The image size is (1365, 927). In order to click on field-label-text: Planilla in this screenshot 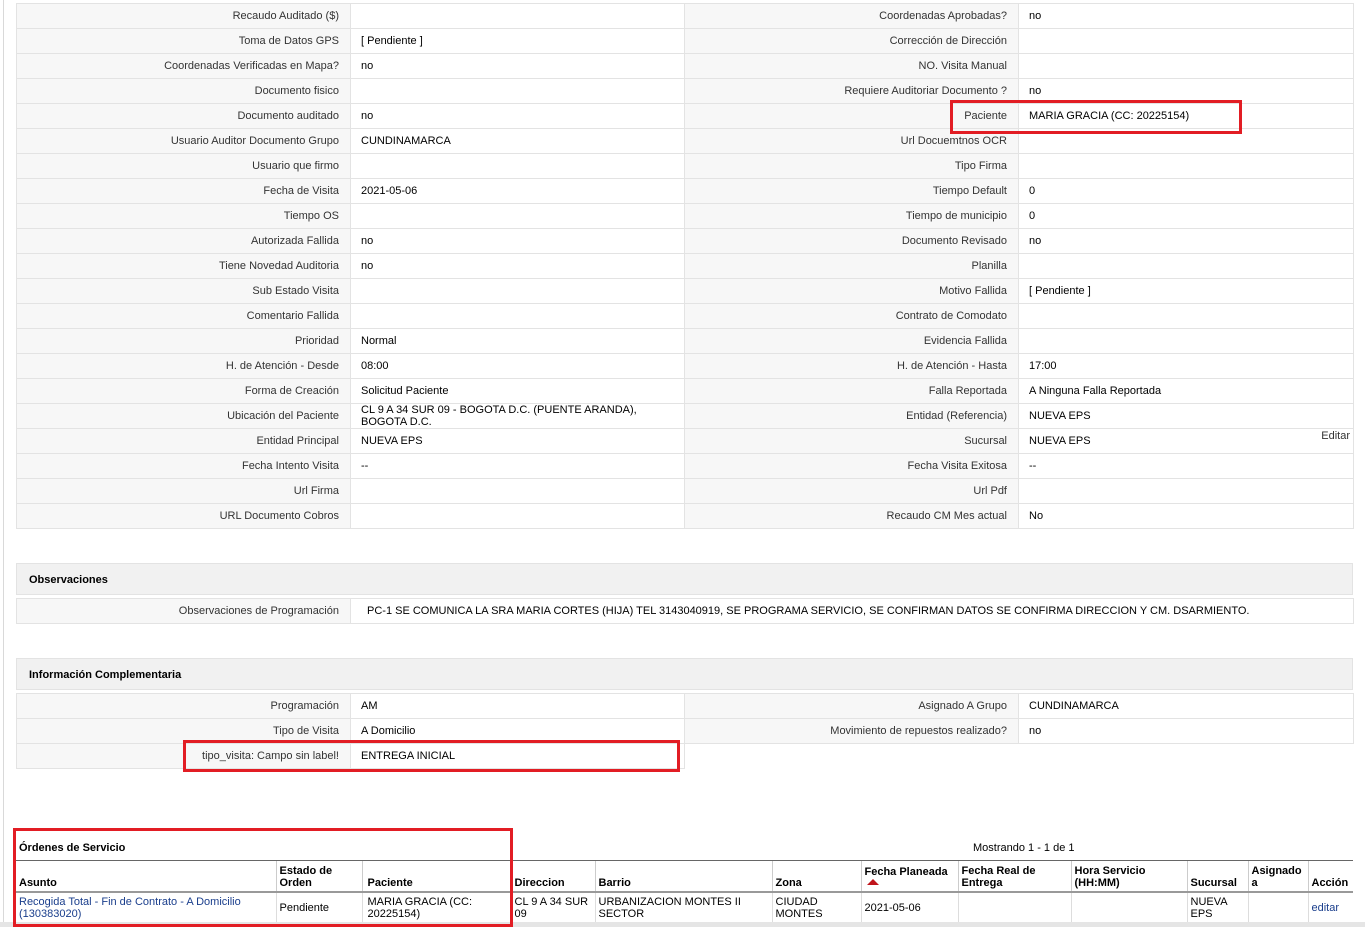, I will do `click(989, 266)`.